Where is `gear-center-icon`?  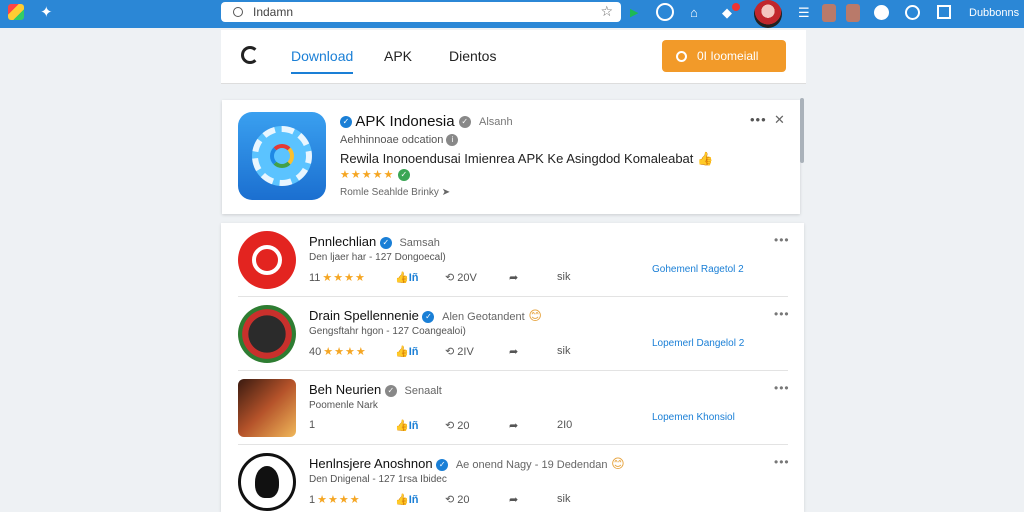 gear-center-icon is located at coordinates (282, 156).